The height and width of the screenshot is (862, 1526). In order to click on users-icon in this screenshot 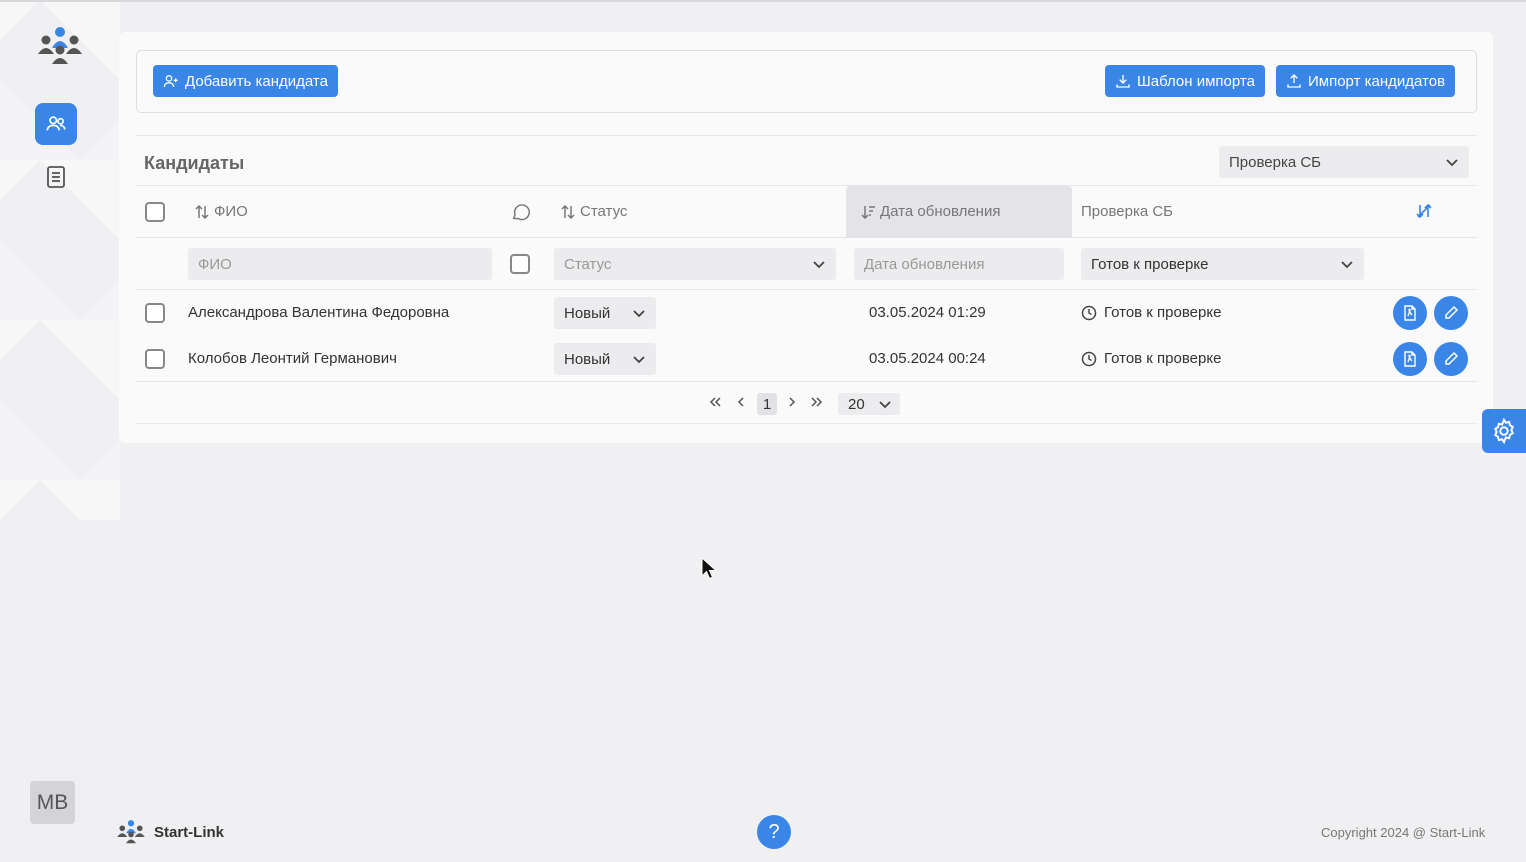, I will do `click(56, 123)`.